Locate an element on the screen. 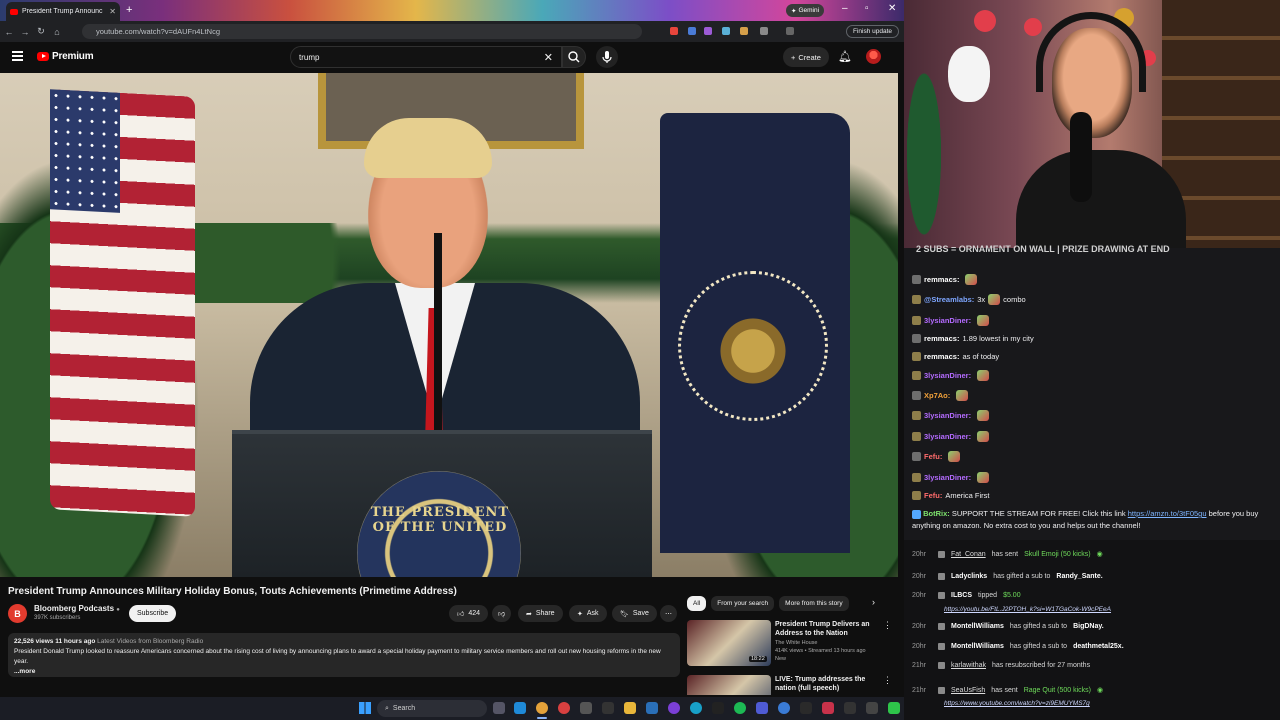 This screenshot has height=720, width=1280. obs-icon is located at coordinates (564, 708).